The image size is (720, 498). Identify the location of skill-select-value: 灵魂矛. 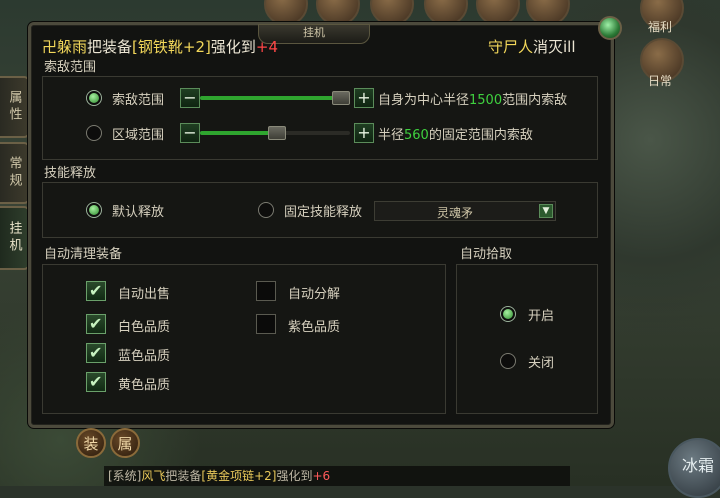
(454, 213).